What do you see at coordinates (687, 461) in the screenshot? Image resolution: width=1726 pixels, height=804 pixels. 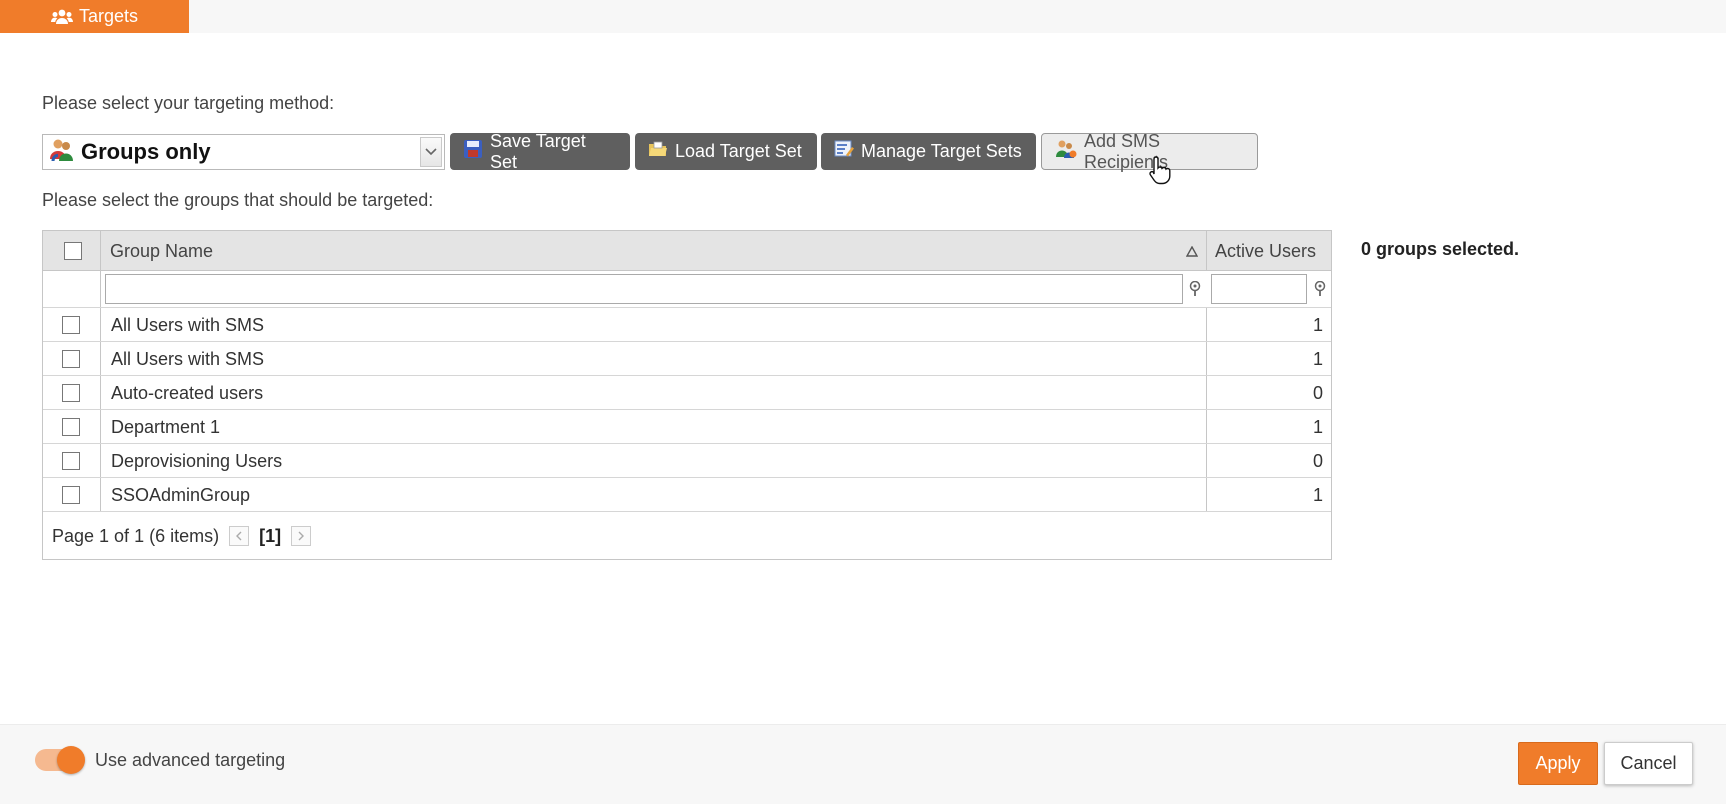 I see `table-row: Deprovisioning Users 0` at bounding box center [687, 461].